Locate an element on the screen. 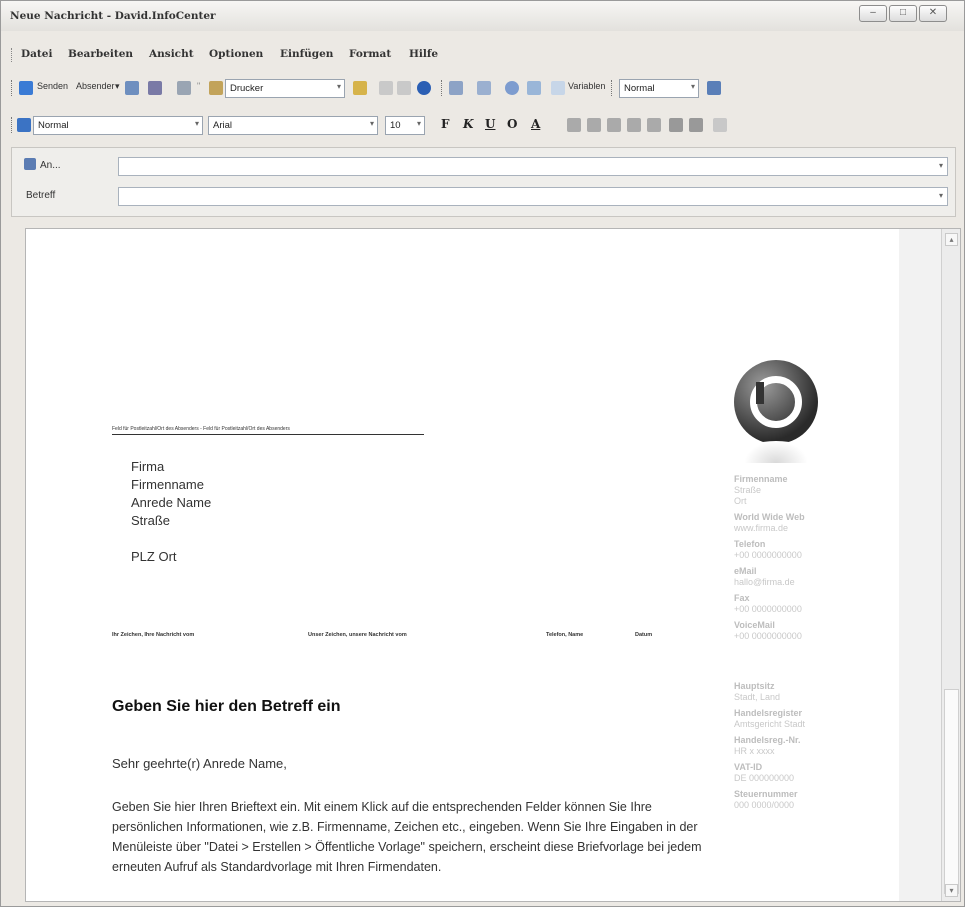 This screenshot has height=907, width=965. align-center-icon is located at coordinates (594, 125).